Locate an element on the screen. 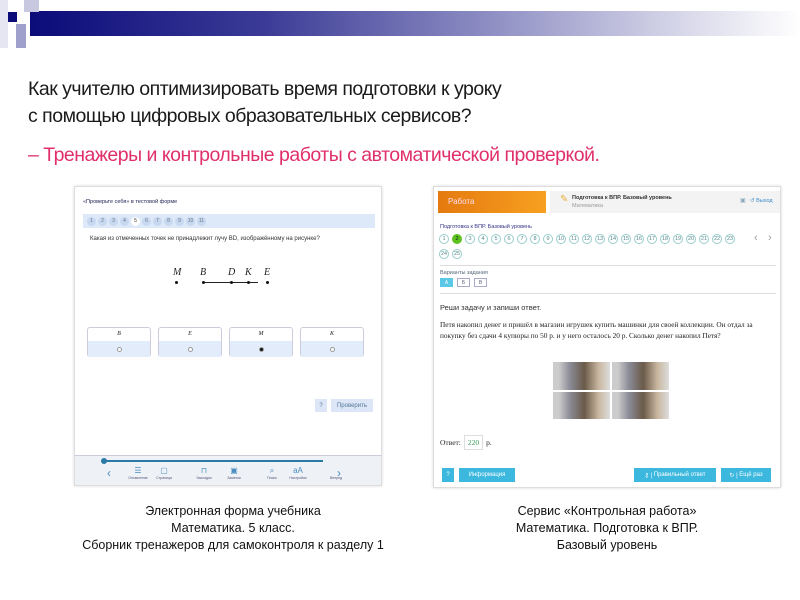  answer-option: M is located at coordinates (261, 342).